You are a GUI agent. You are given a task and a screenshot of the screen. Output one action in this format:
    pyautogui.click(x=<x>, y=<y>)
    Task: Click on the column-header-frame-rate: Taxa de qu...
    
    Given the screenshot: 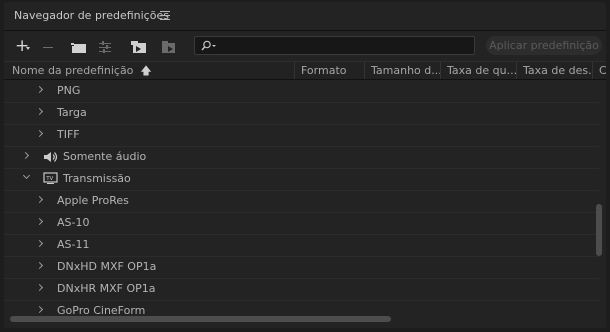 What is the action you would take?
    pyautogui.click(x=478, y=70)
    